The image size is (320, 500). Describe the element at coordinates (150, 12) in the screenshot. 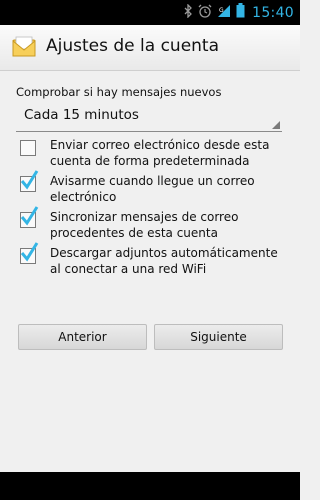

I see `status-bar: G 15:40` at that location.